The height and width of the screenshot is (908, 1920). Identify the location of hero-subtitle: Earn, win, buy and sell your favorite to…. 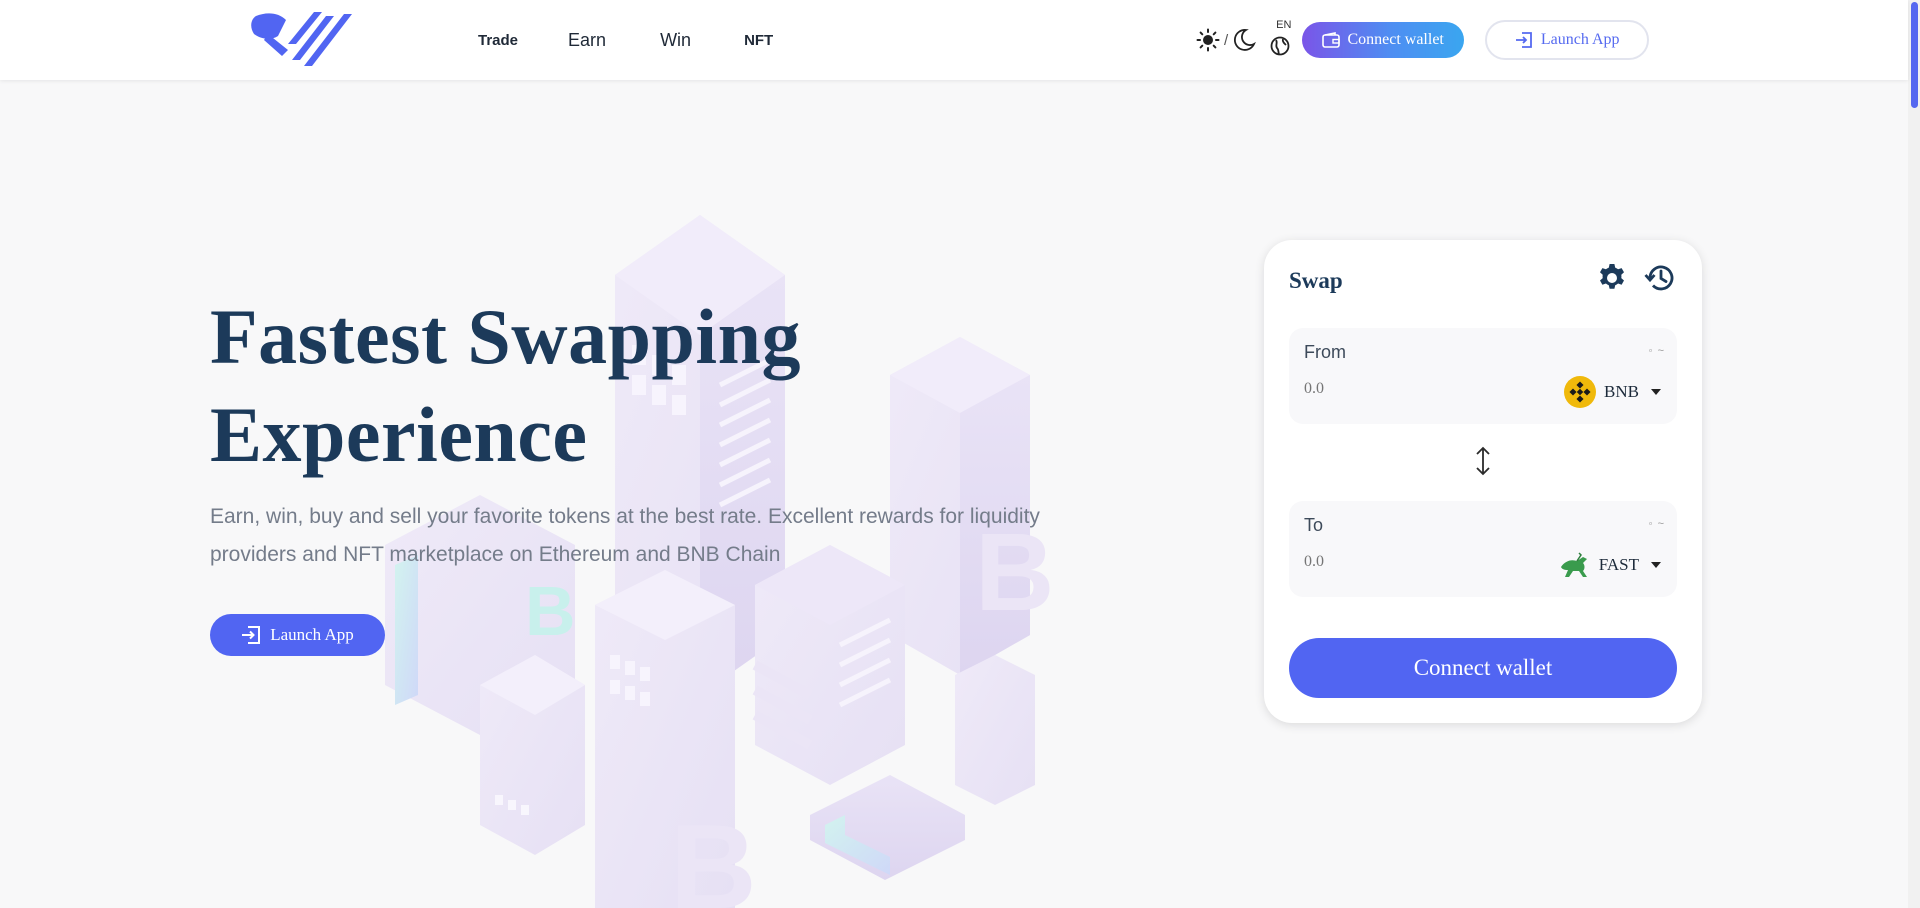
(625, 535).